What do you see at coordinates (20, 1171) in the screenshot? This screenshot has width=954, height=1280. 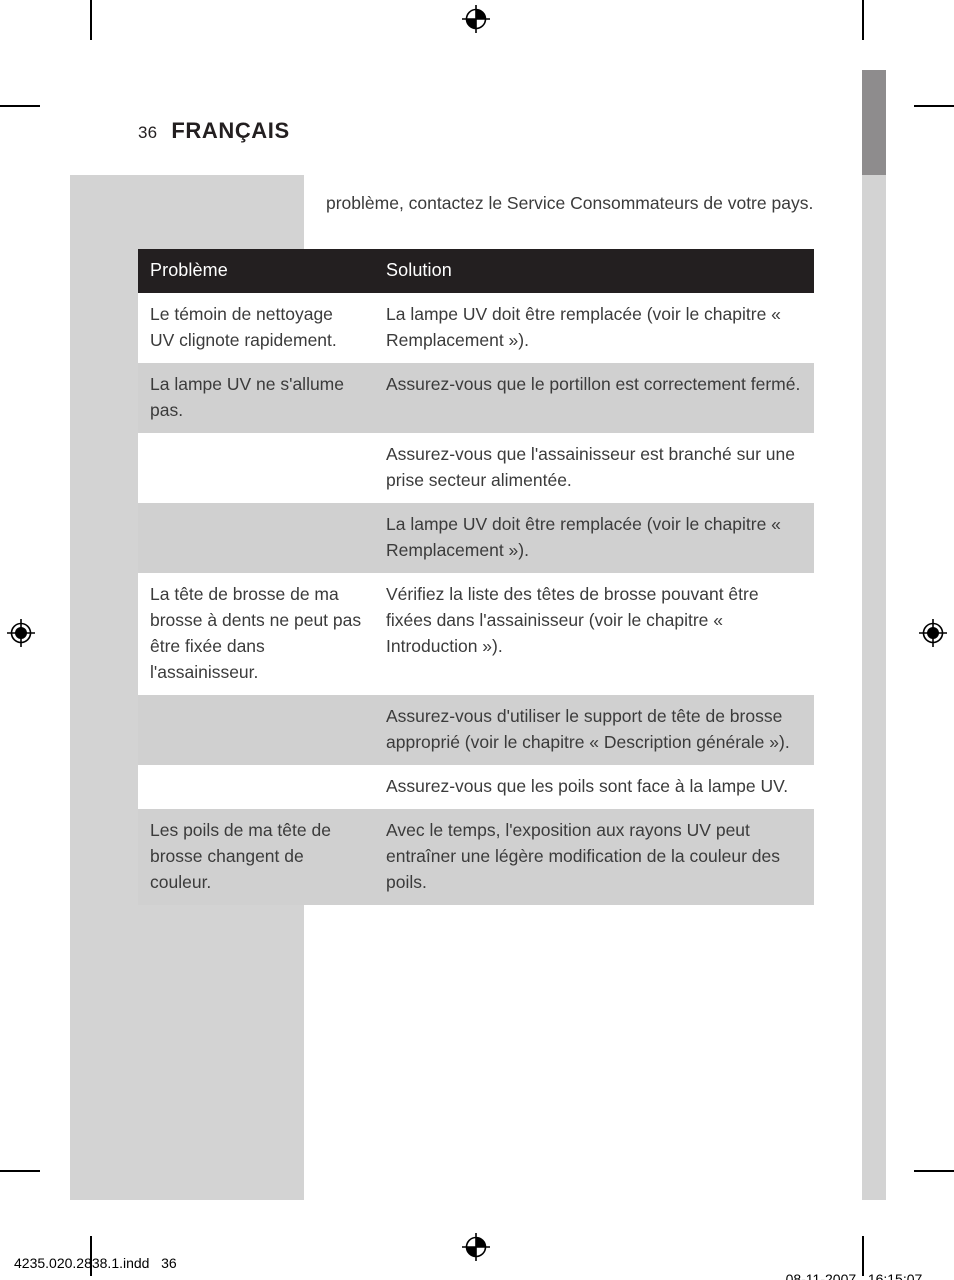 I see `crop-mark-left-lower` at bounding box center [20, 1171].